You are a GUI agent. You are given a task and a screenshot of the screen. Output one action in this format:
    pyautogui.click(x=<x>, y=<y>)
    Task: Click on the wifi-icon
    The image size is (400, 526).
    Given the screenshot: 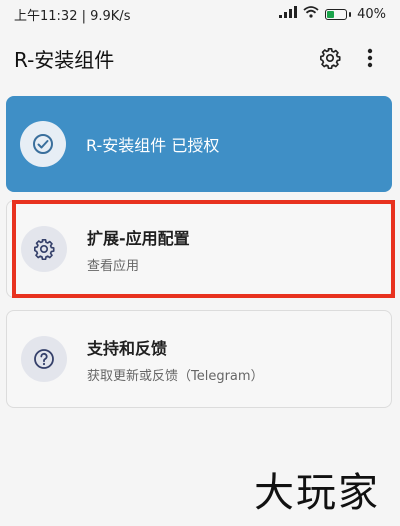 What is the action you would take?
    pyautogui.click(x=311, y=14)
    